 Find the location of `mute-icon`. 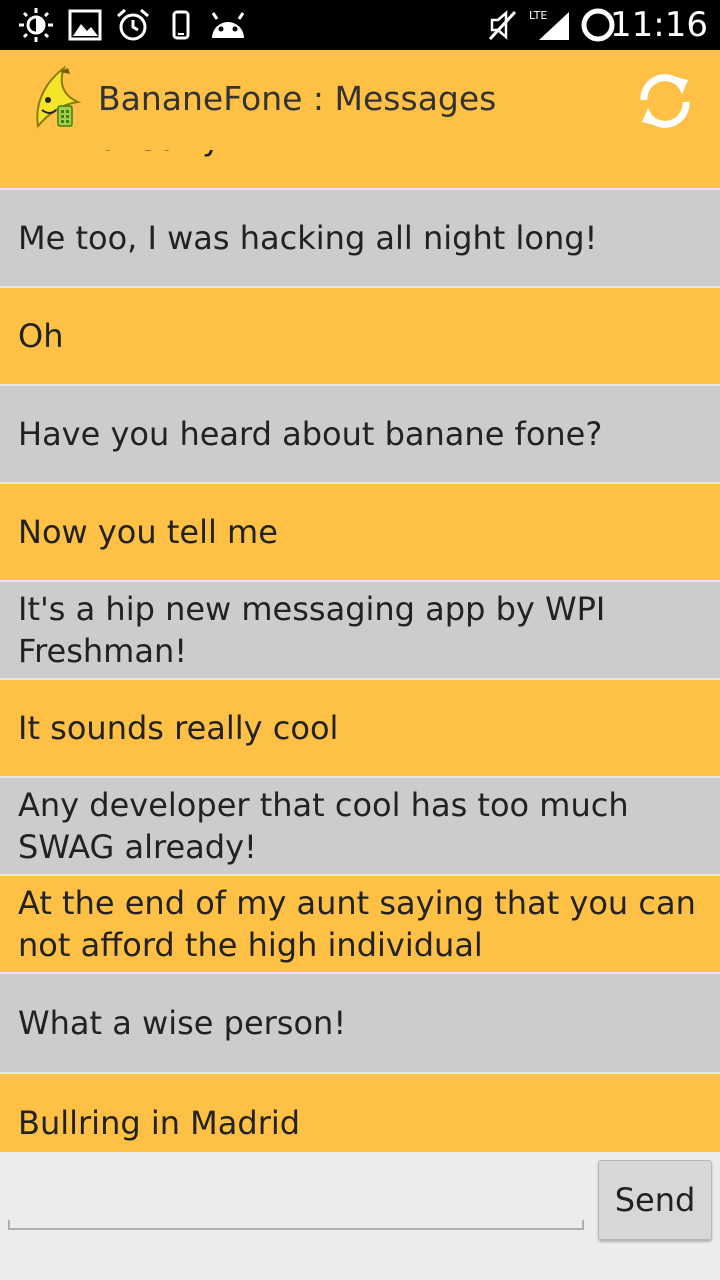

mute-icon is located at coordinates (503, 25).